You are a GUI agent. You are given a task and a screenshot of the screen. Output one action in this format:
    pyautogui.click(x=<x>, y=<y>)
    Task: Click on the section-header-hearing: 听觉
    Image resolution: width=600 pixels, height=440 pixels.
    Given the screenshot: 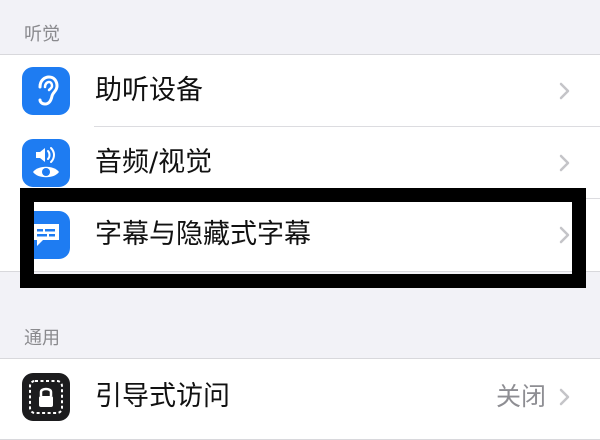 What is the action you would take?
    pyautogui.click(x=42, y=34)
    